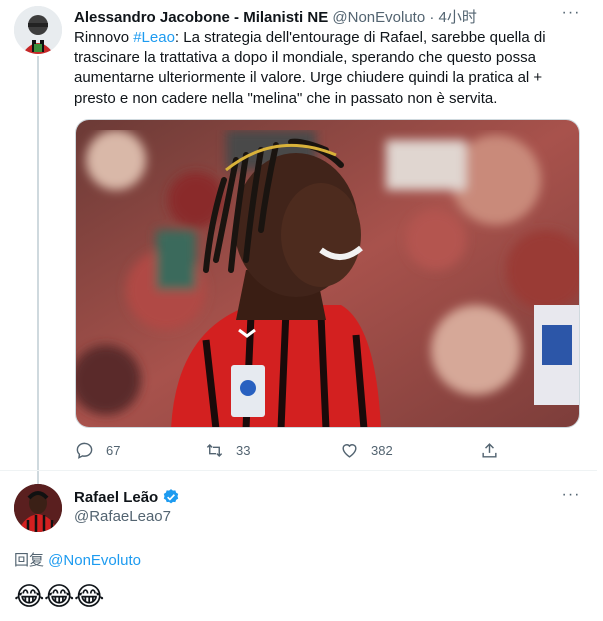 The height and width of the screenshot is (621, 603). I want to click on like-button: 382, so click(366, 450).